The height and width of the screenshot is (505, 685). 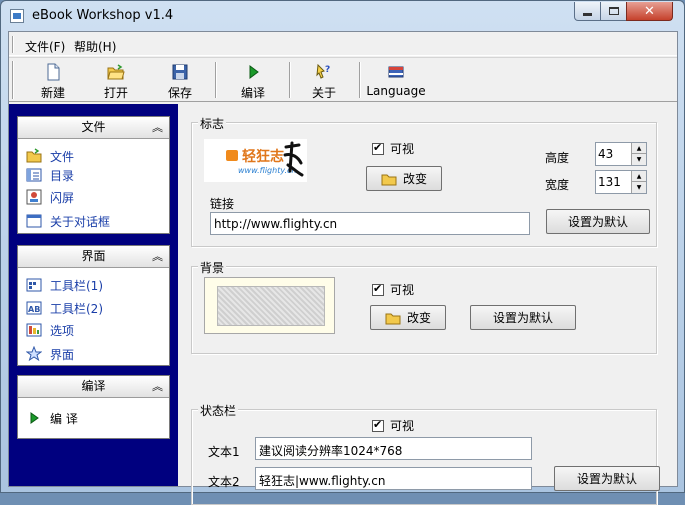 I want to click on sidebar-item-toolbar2: AB 工具栏(2), so click(x=64, y=308).